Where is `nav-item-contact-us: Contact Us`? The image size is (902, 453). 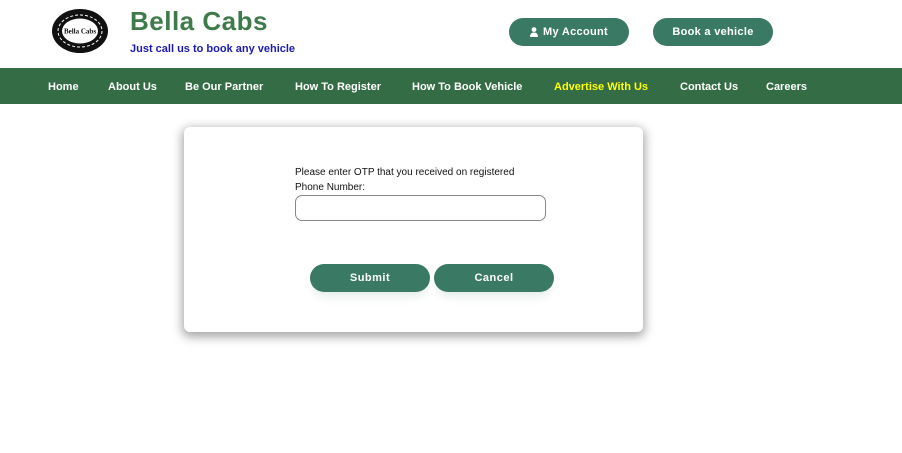
nav-item-contact-us: Contact Us is located at coordinates (709, 86).